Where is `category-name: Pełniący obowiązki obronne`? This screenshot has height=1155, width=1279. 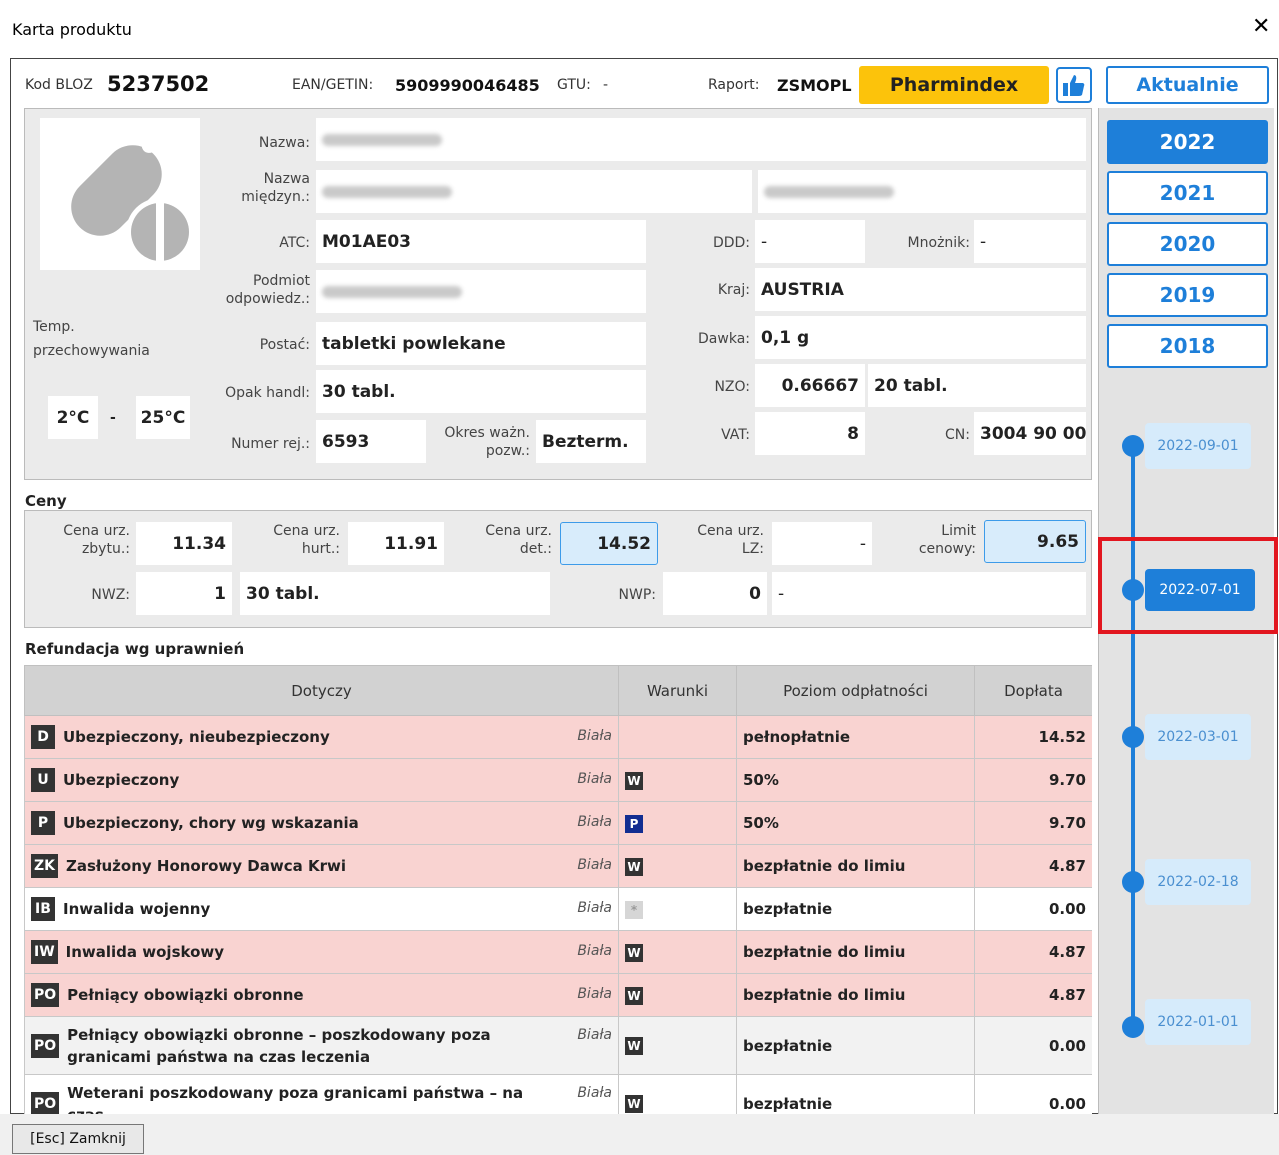 category-name: Pełniący obowiązki obronne is located at coordinates (185, 995).